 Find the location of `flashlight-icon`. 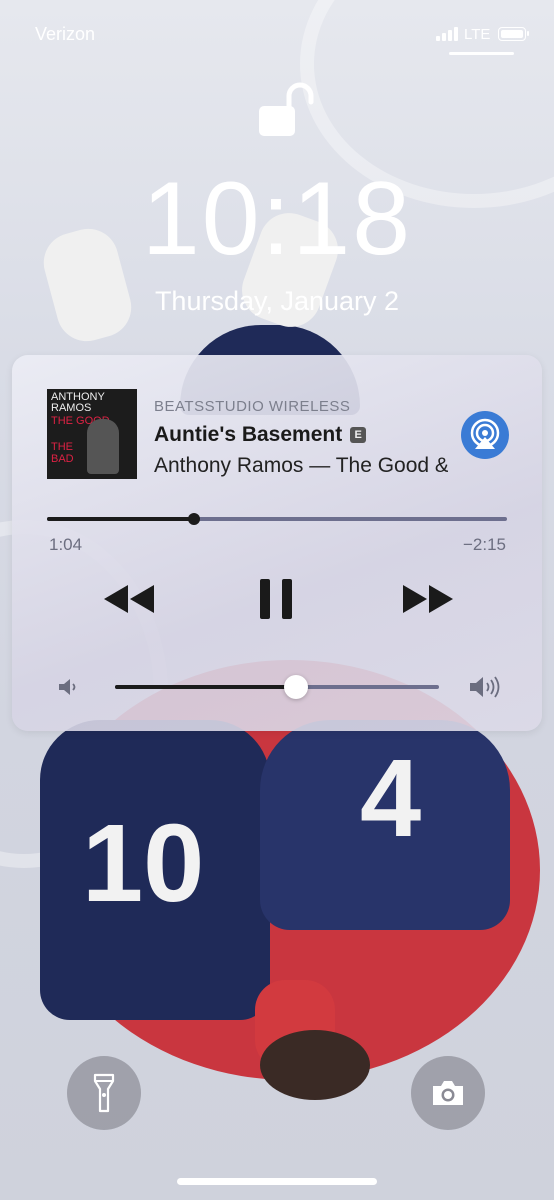

flashlight-icon is located at coordinates (104, 1093).